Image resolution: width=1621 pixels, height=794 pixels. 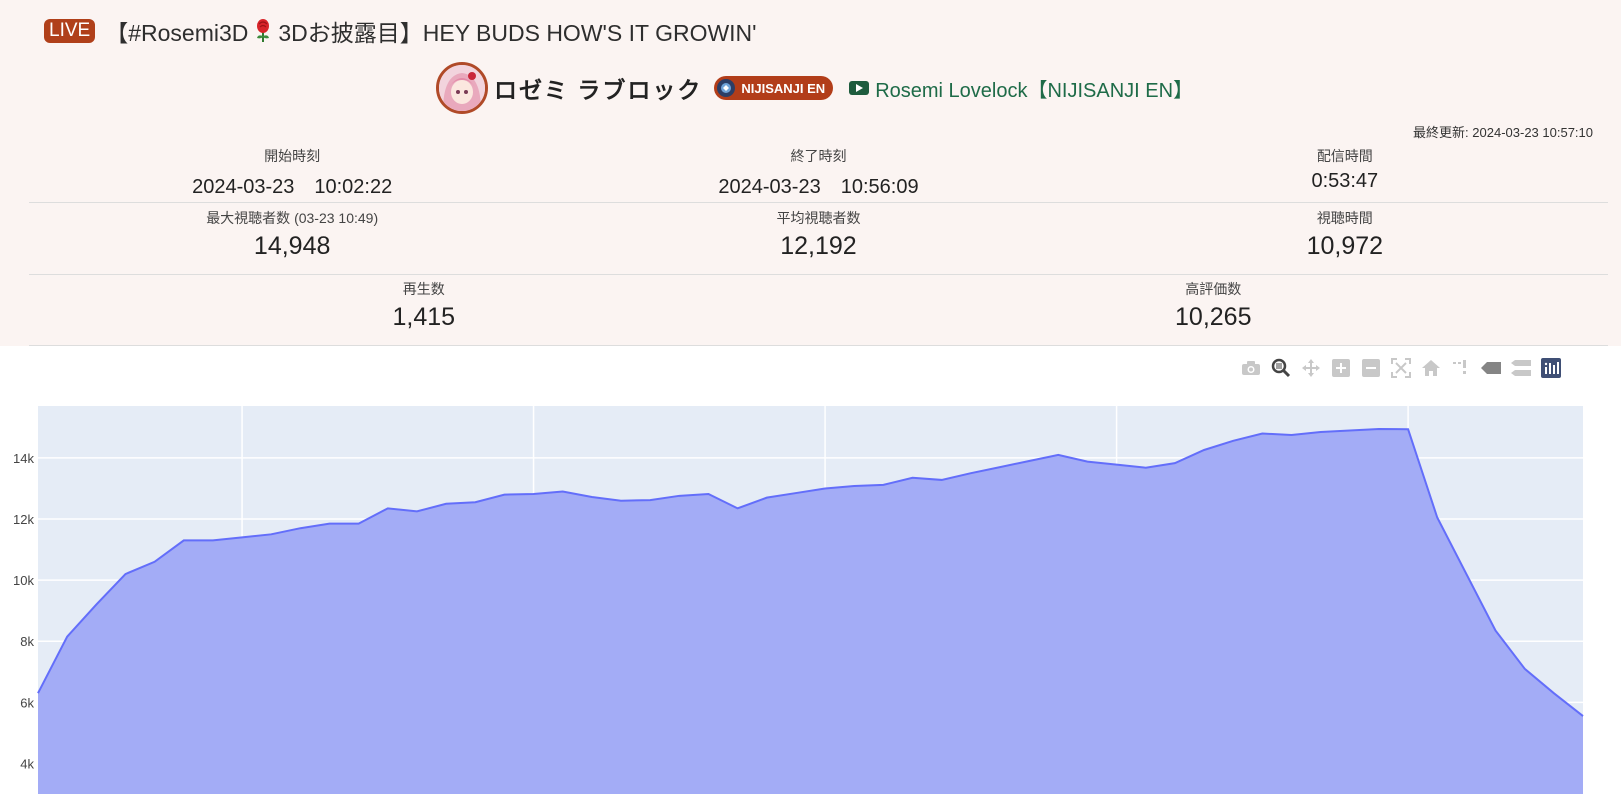 I want to click on stat-end-time: 終了時刻 2024-03-23 10:56:09, so click(x=818, y=174).